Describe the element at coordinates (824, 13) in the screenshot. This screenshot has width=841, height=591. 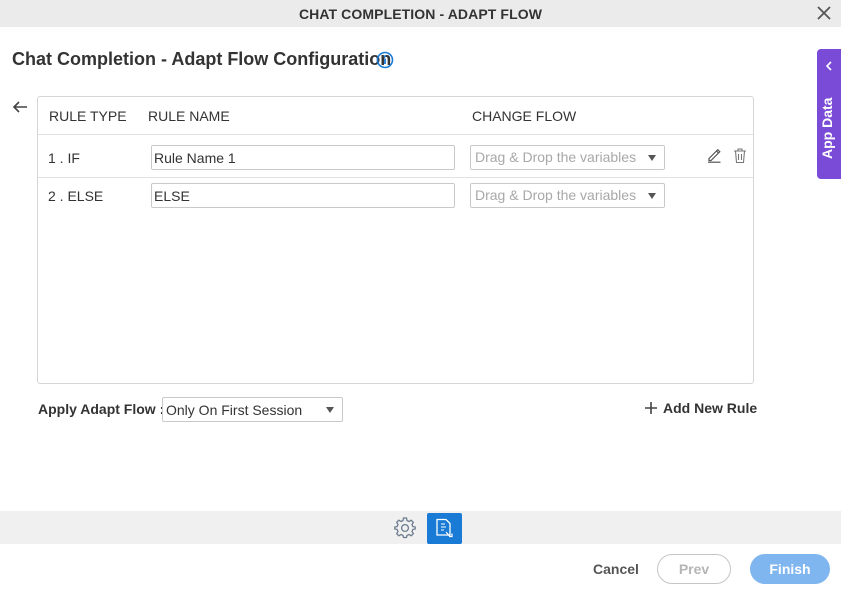
I see `close-icon` at that location.